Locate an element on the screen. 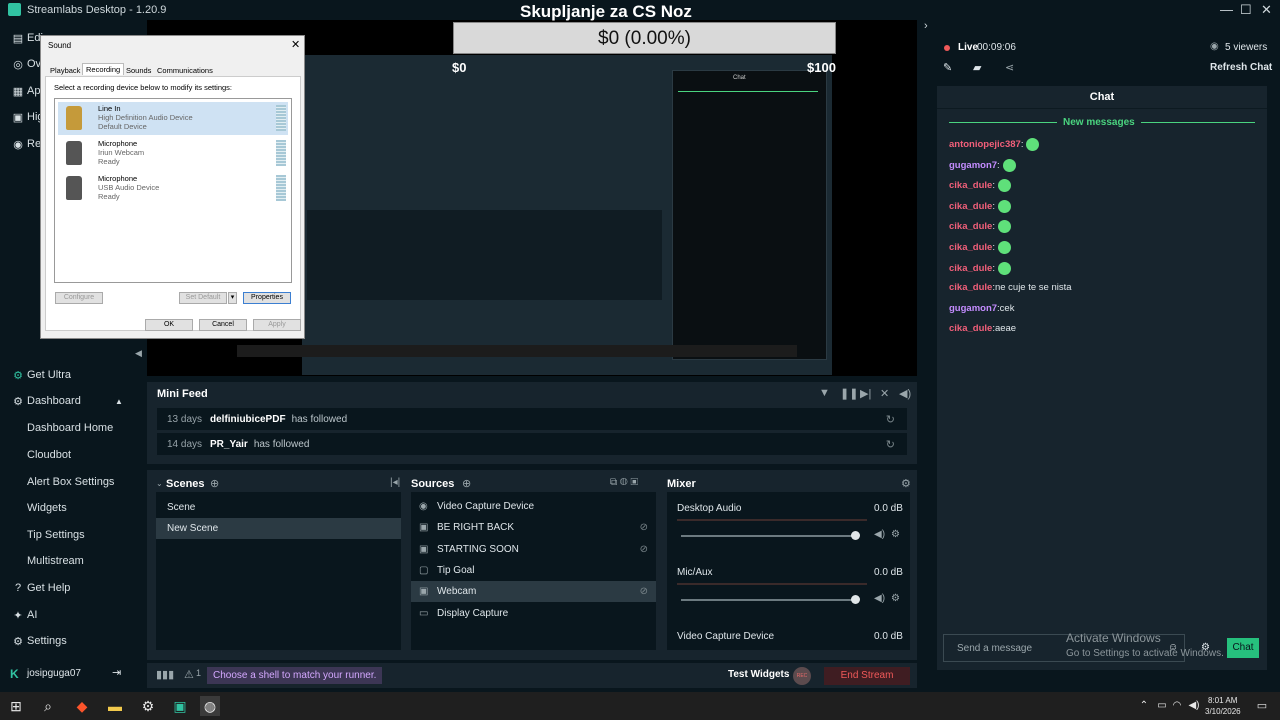 The image size is (1280, 720). maximize-button: ☐ is located at coordinates (1246, 10).